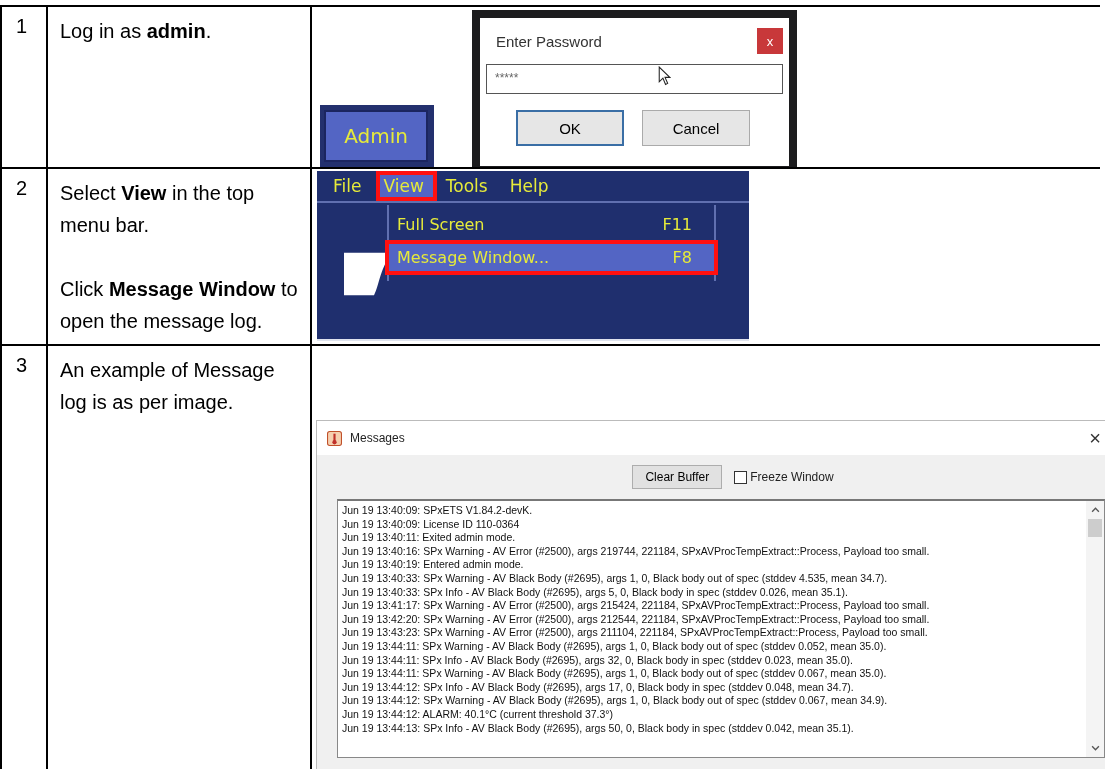  Describe the element at coordinates (551, 224) in the screenshot. I see `menu-option: Full Screen F11` at that location.